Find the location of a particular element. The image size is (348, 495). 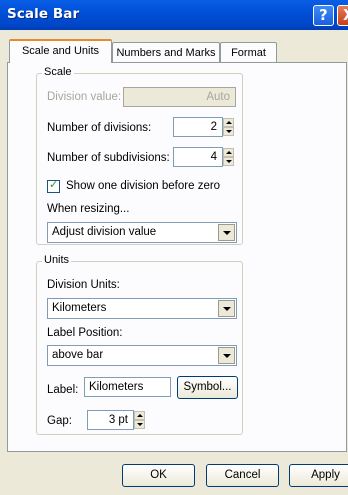

label-position-label: Label Position: is located at coordinates (85, 333).